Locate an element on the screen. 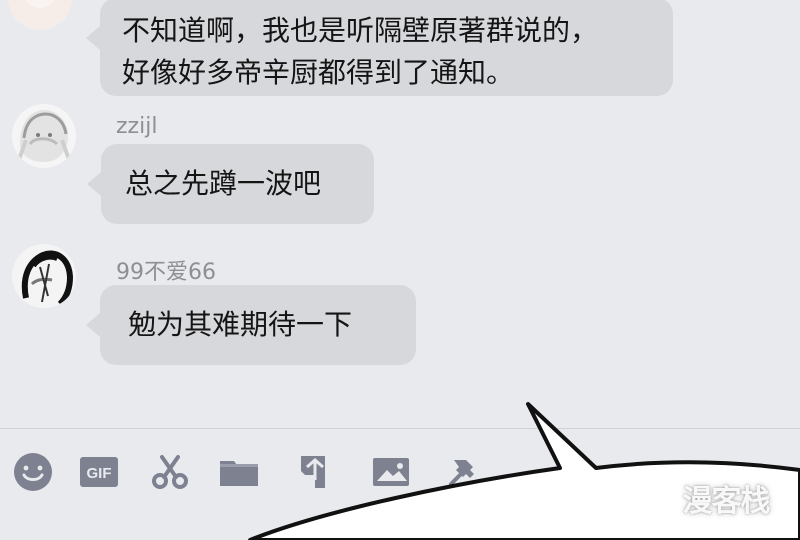 The height and width of the screenshot is (540, 800). share-icon is located at coordinates (313, 472).